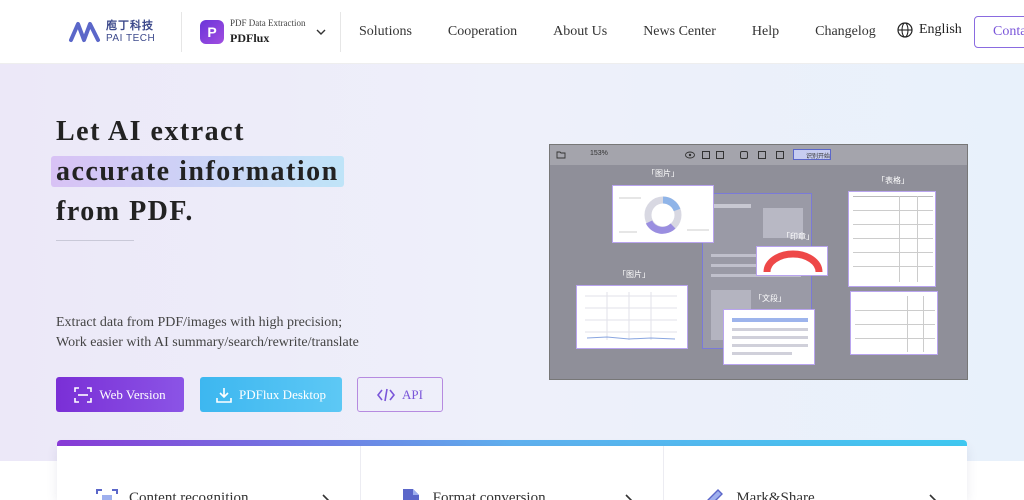  Describe the element at coordinates (130, 25) in the screenshot. I see `brand-name-cn: 庖丁科技` at that location.